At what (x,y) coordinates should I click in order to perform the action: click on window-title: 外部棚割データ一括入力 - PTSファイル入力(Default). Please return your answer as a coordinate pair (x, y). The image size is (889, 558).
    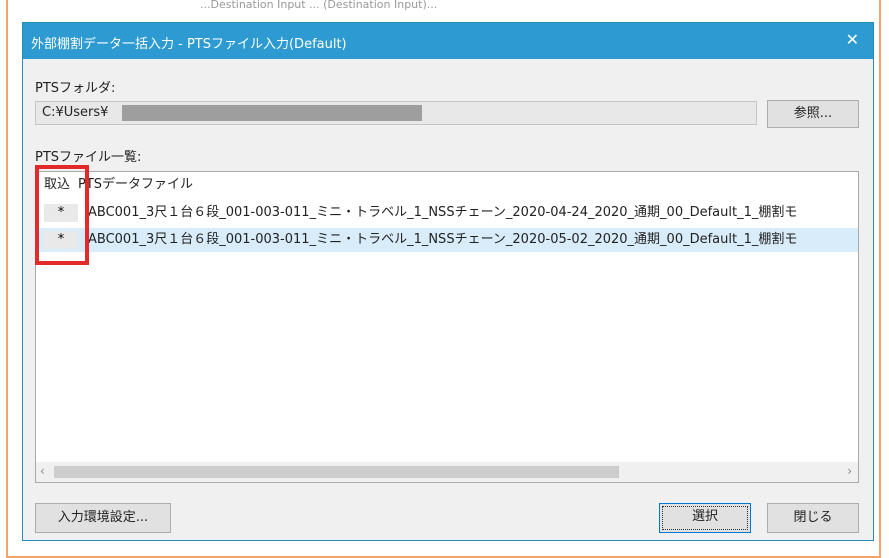
    Looking at the image, I should click on (189, 44).